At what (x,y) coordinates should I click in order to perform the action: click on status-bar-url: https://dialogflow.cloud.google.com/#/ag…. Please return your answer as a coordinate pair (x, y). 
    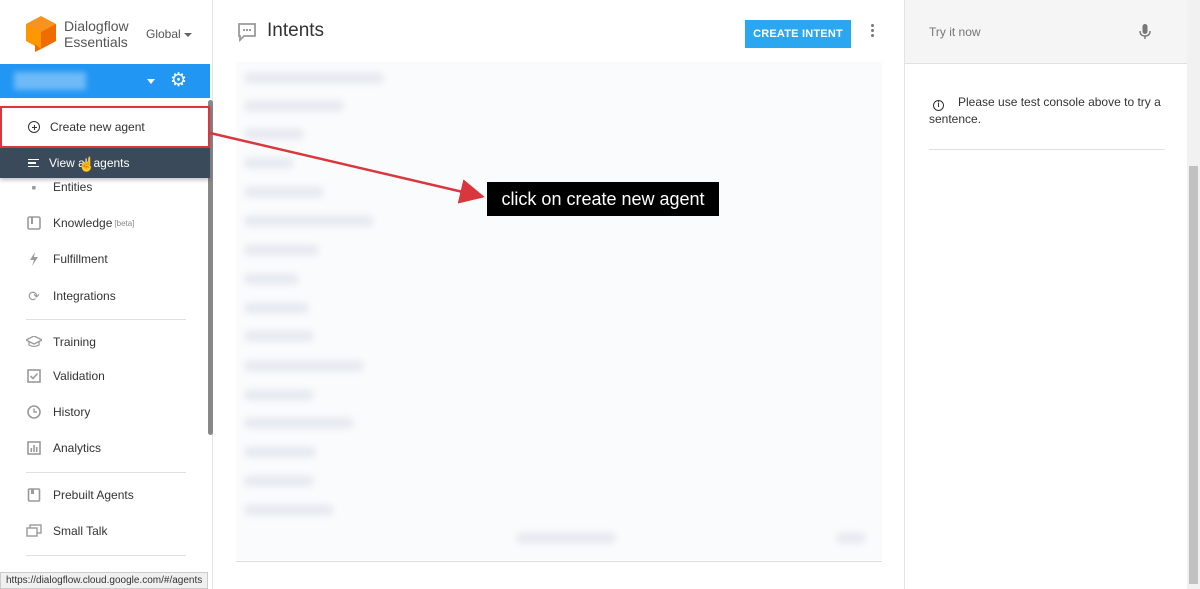
    Looking at the image, I should click on (104, 580).